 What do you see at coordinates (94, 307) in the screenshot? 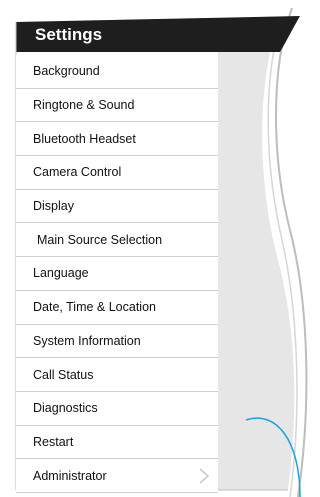
I see `menu-item-label: Date, Time & Location` at bounding box center [94, 307].